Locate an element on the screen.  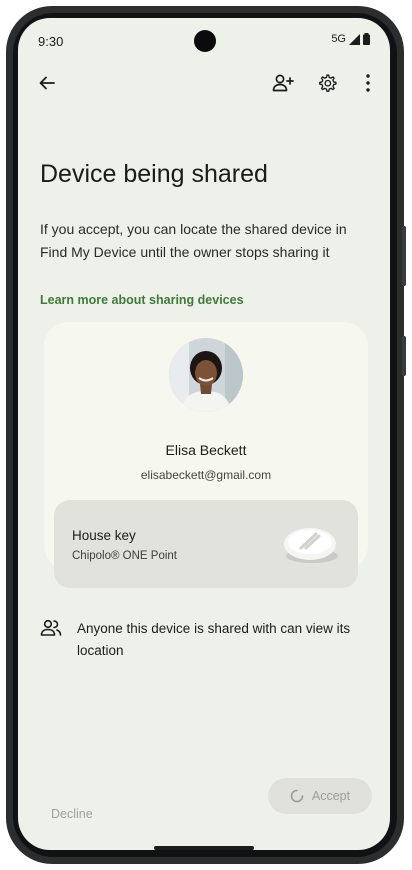
more-vert-icon is located at coordinates (368, 83).